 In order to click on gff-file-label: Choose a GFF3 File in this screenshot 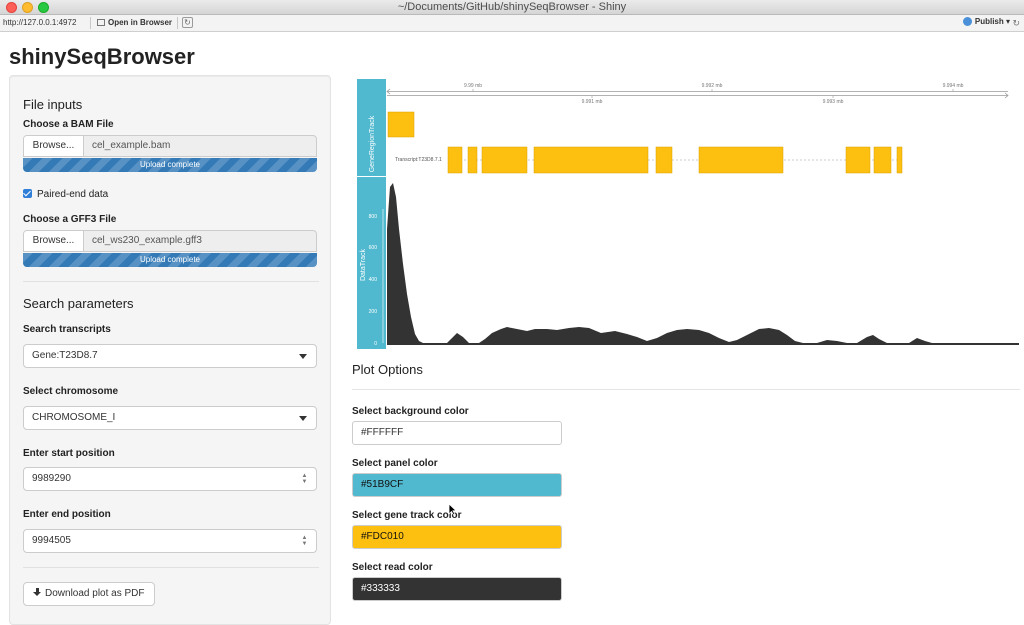, I will do `click(70, 219)`.